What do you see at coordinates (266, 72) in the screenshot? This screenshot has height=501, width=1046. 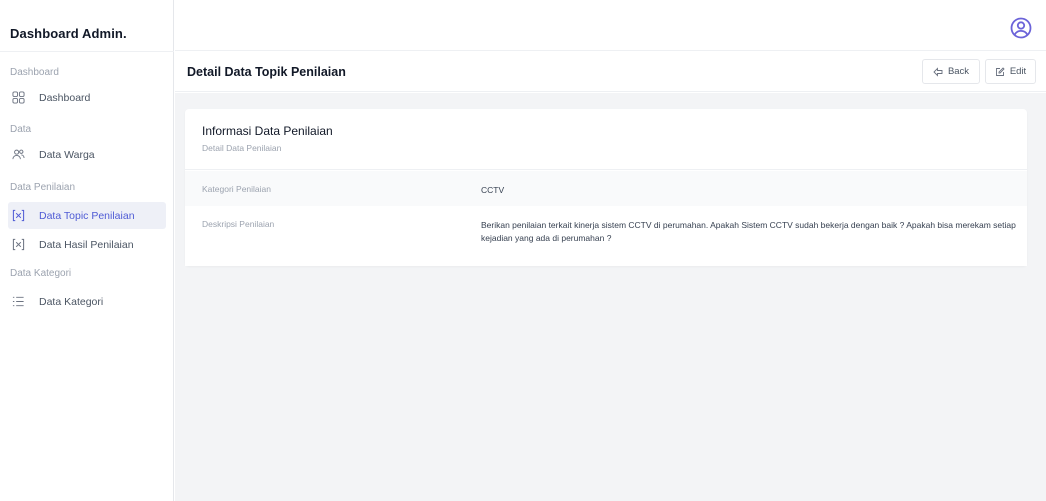 I see `page-title: Detail Data Topik Penilaian` at bounding box center [266, 72].